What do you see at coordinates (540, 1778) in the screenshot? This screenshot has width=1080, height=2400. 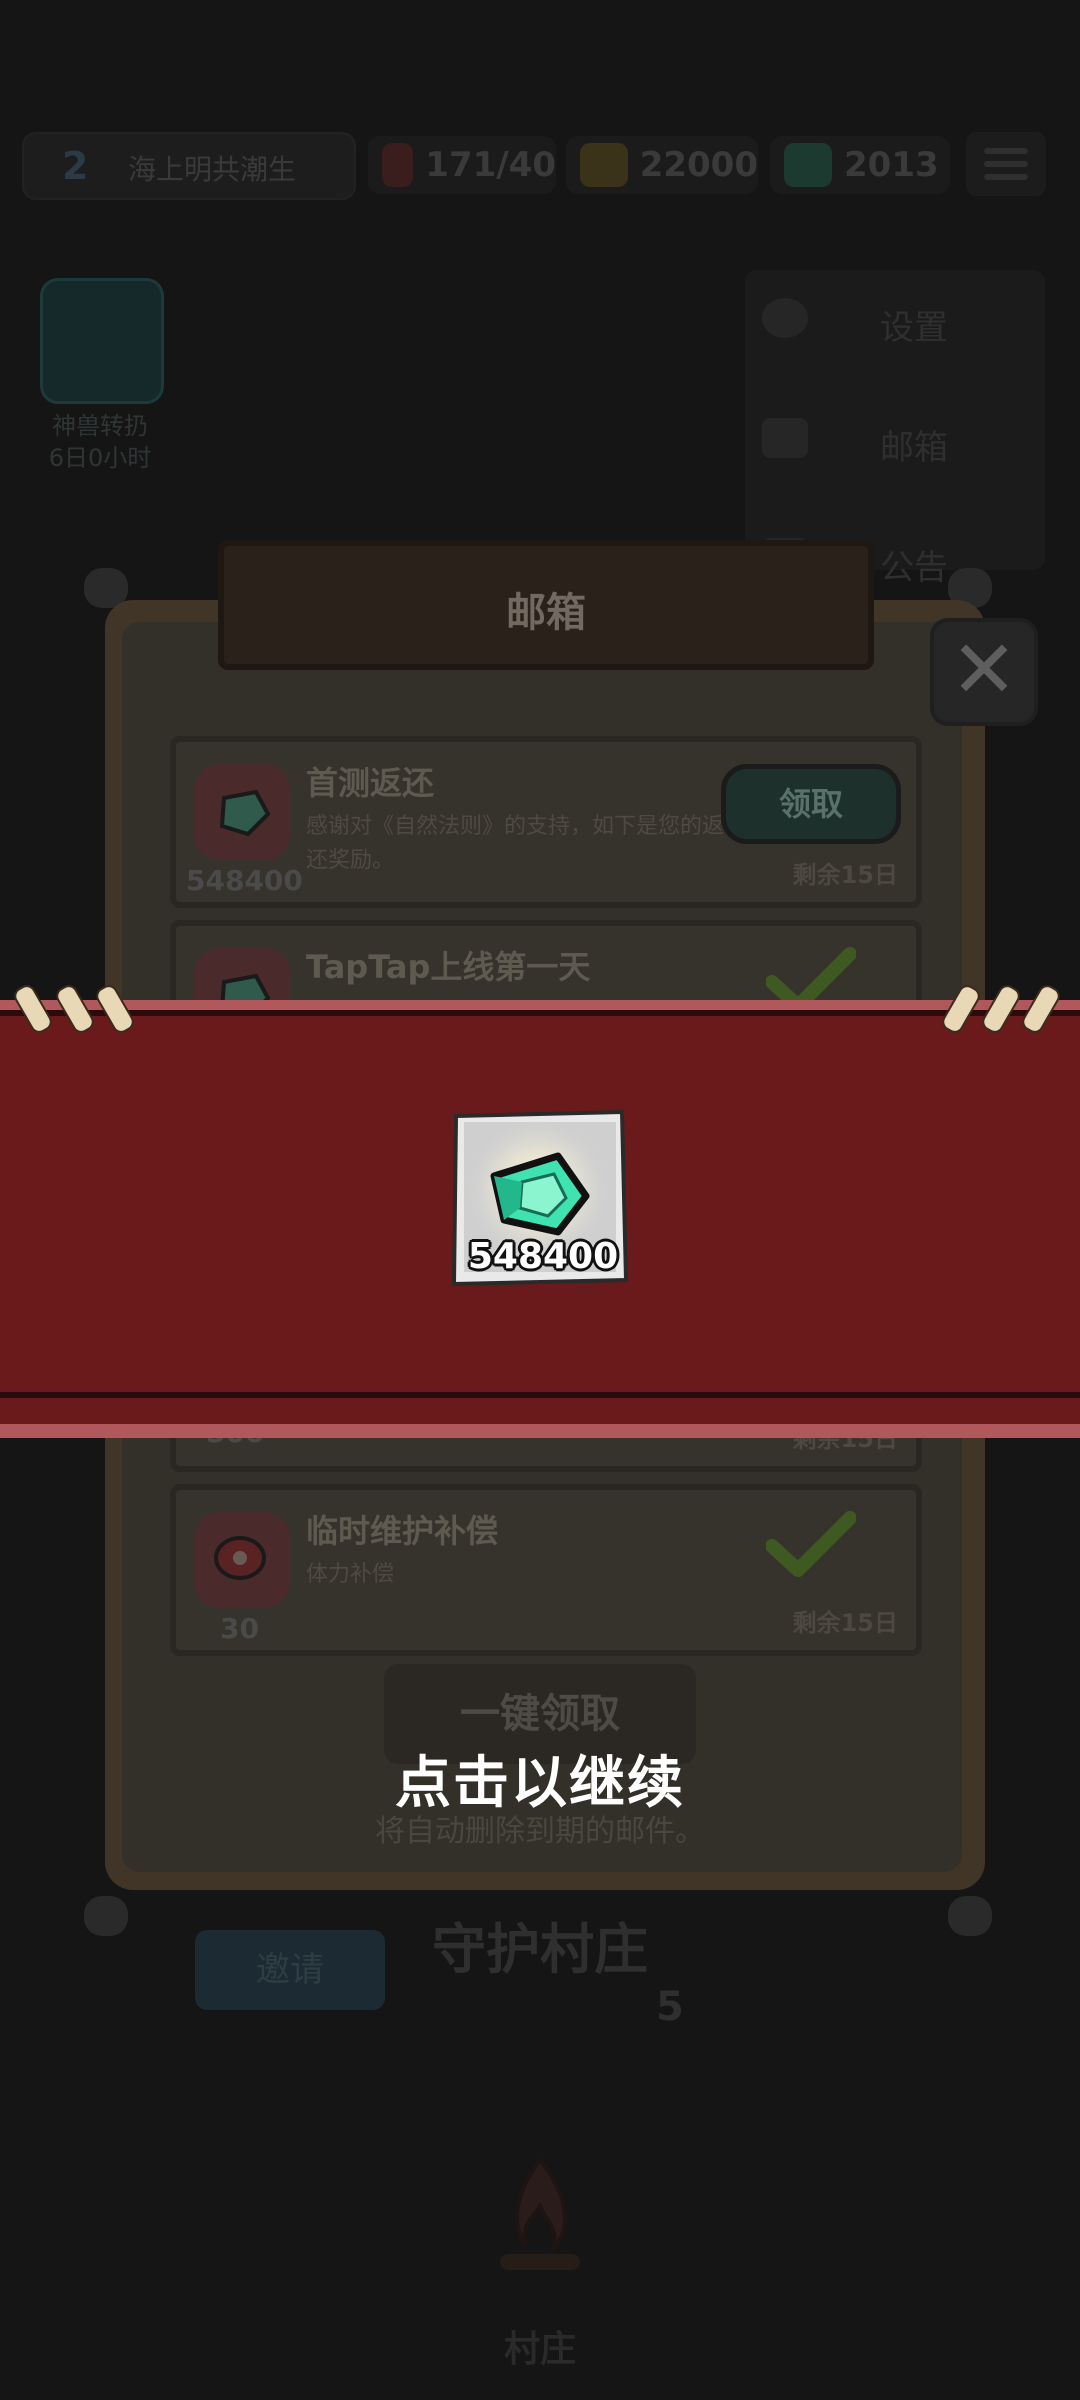 I see `tap-to-continue: 点击以继续` at bounding box center [540, 1778].